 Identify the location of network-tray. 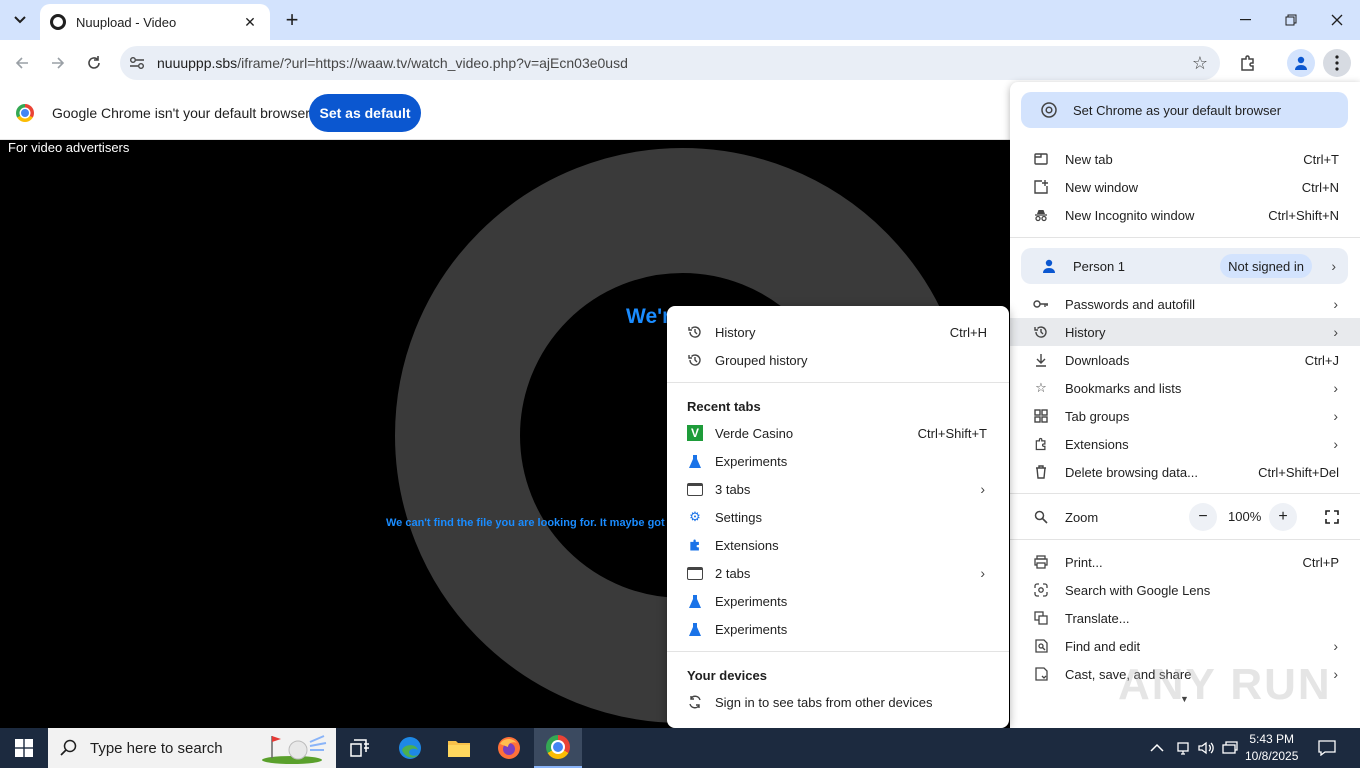
(1183, 748).